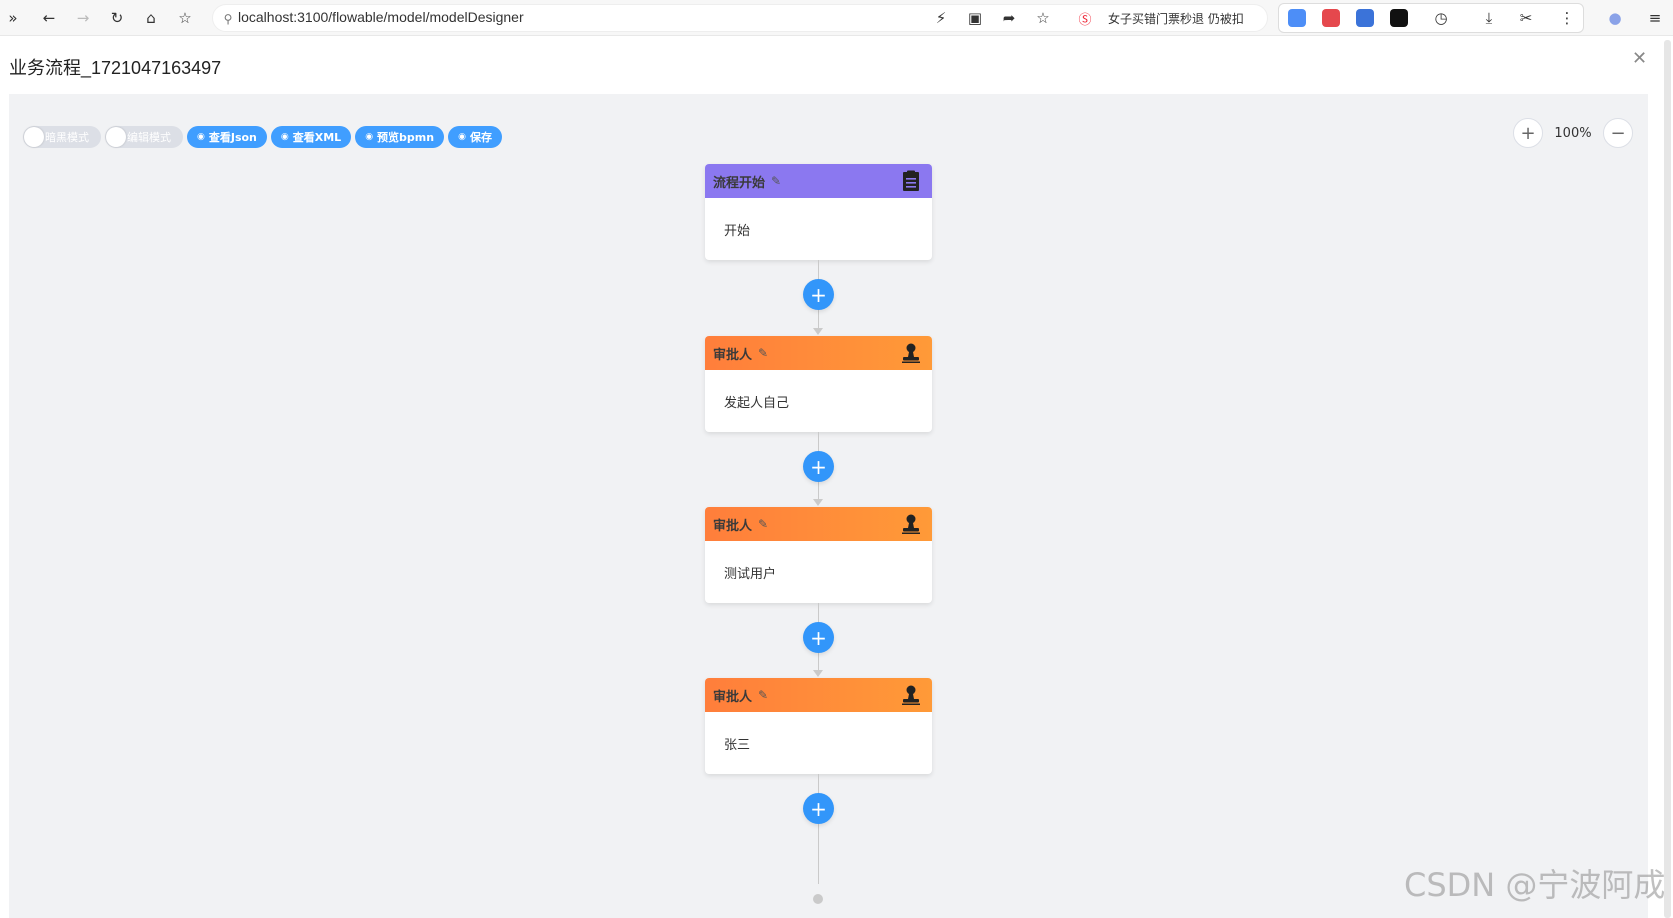 Image resolution: width=1673 pixels, height=918 pixels. Describe the element at coordinates (1365, 18) in the screenshot. I see `extension-translate-icon` at that location.